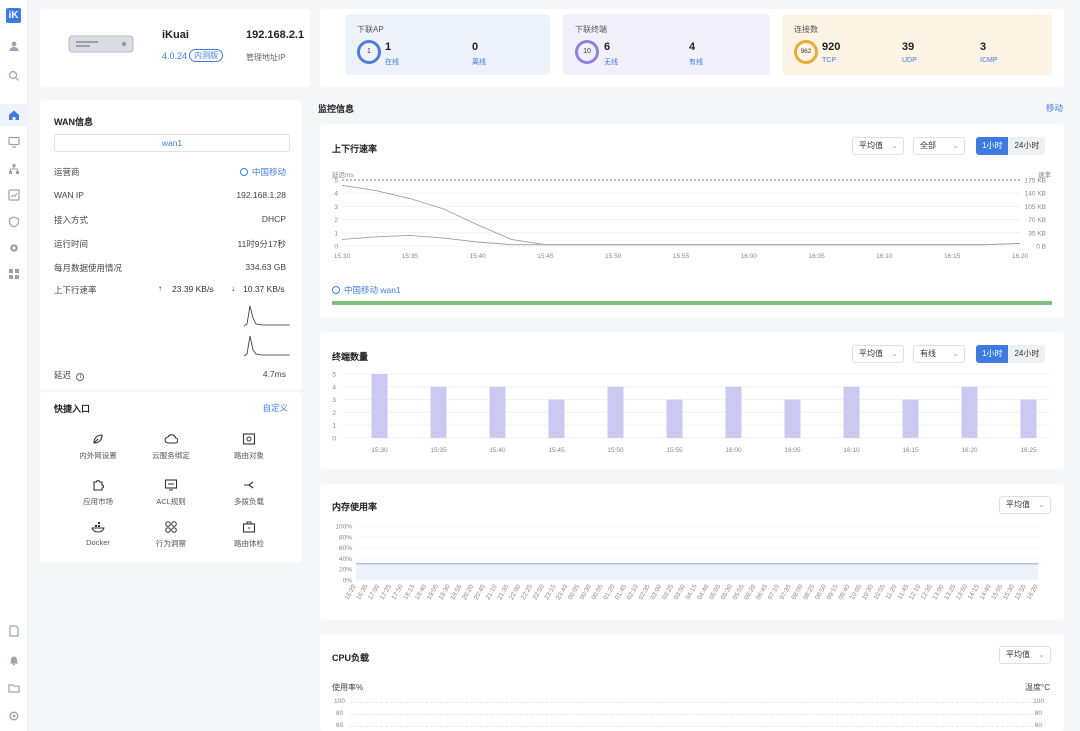 The image size is (1080, 731). I want to click on speed-chart-title: 上下行速率, so click(355, 149).